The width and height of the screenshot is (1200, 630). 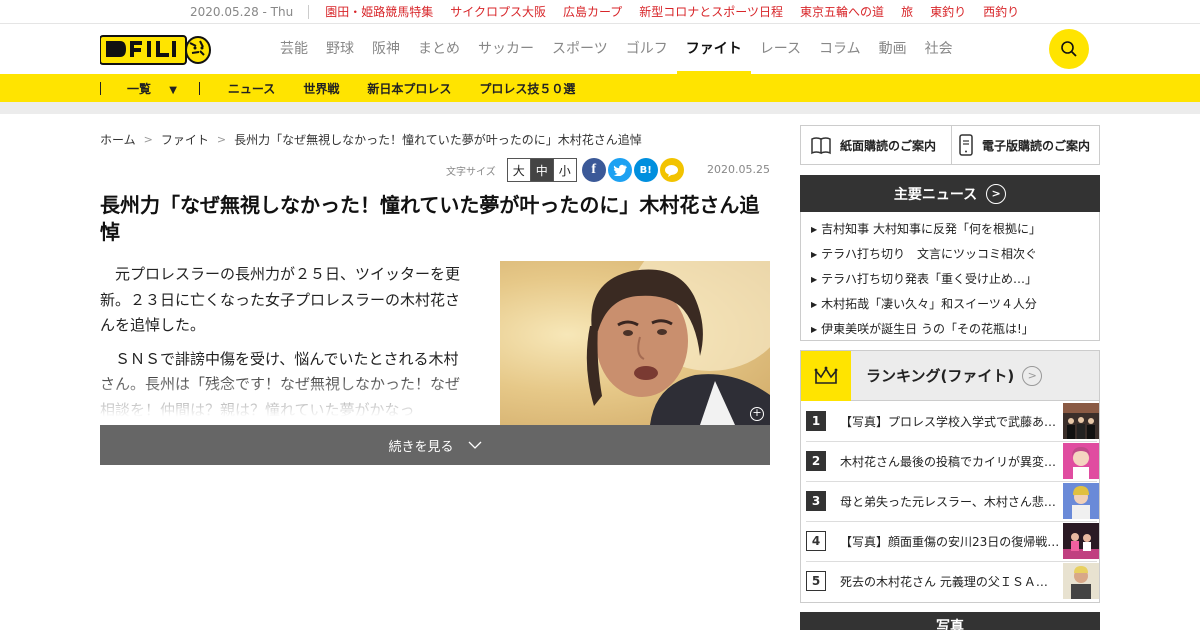 I want to click on smartphone-icon, so click(x=966, y=145).